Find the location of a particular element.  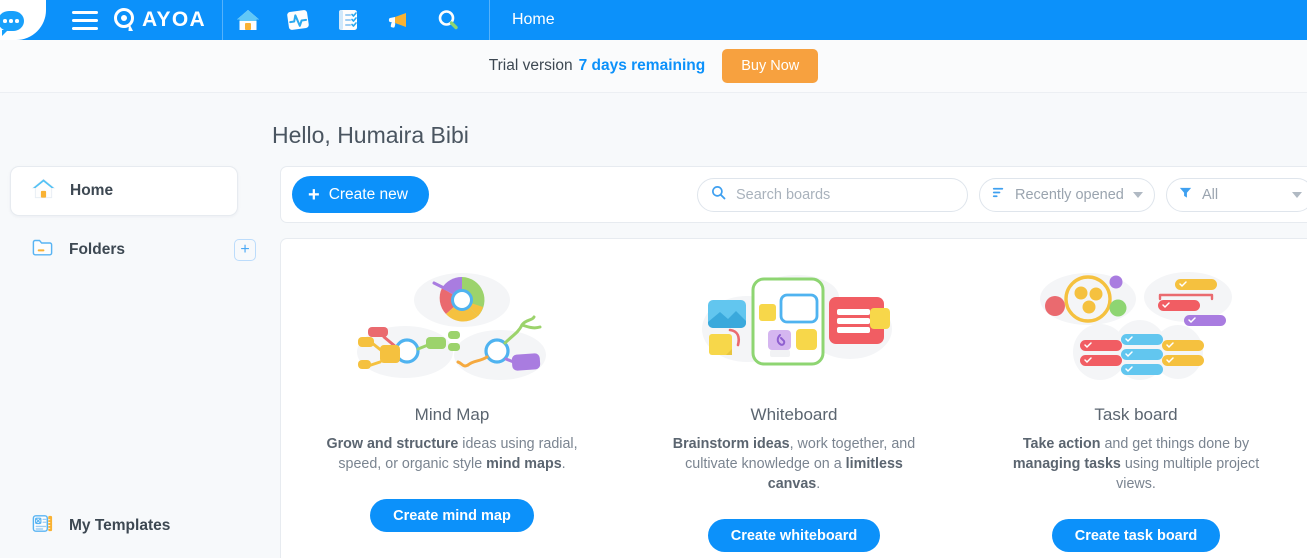

megaphone-icon is located at coordinates (398, 20).